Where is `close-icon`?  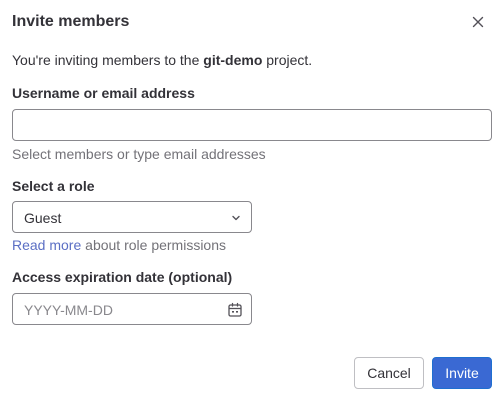
close-icon is located at coordinates (478, 22).